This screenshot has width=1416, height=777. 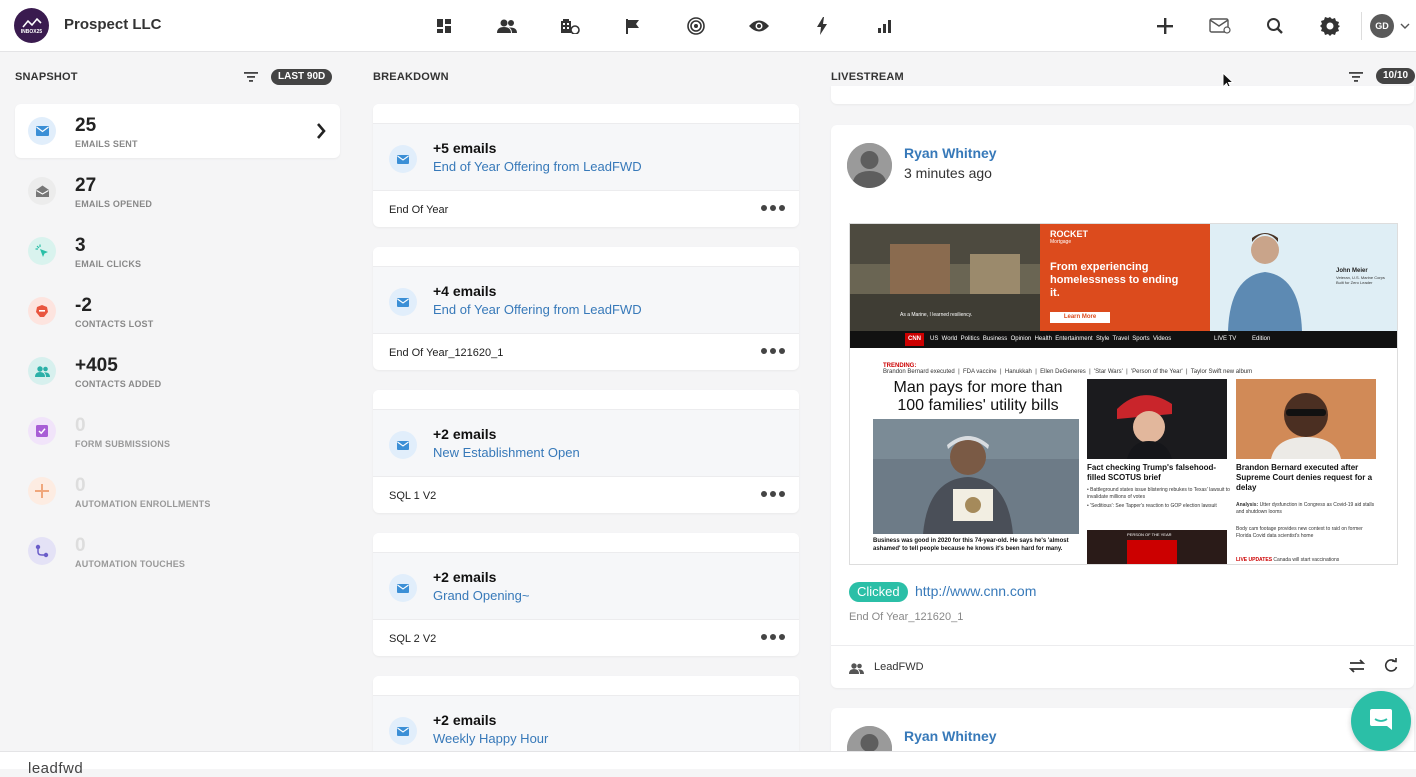 I want to click on snapshot-value: 3, so click(x=80, y=245).